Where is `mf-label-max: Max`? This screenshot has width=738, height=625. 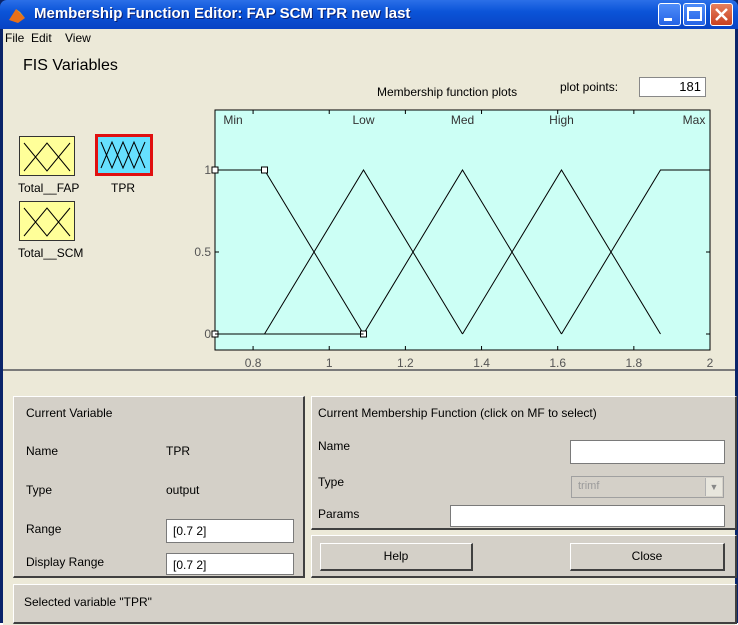 mf-label-max: Max is located at coordinates (694, 120).